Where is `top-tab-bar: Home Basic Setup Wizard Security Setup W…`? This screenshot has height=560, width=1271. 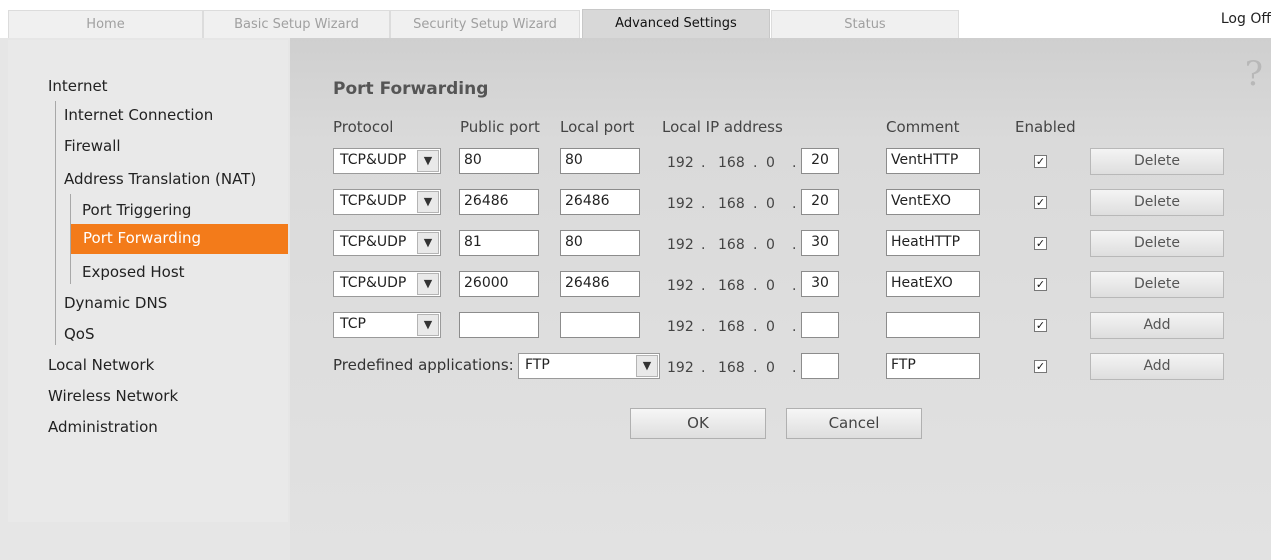
top-tab-bar: Home Basic Setup Wizard Security Setup W… is located at coordinates (635, 19).